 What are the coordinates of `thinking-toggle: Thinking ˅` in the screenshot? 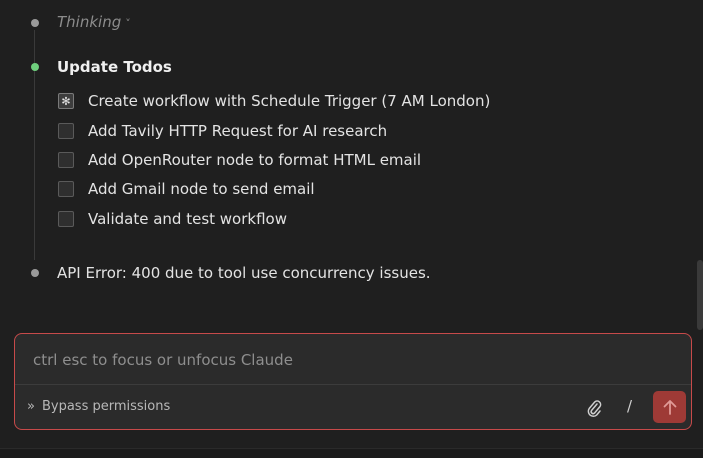 It's located at (94, 22).